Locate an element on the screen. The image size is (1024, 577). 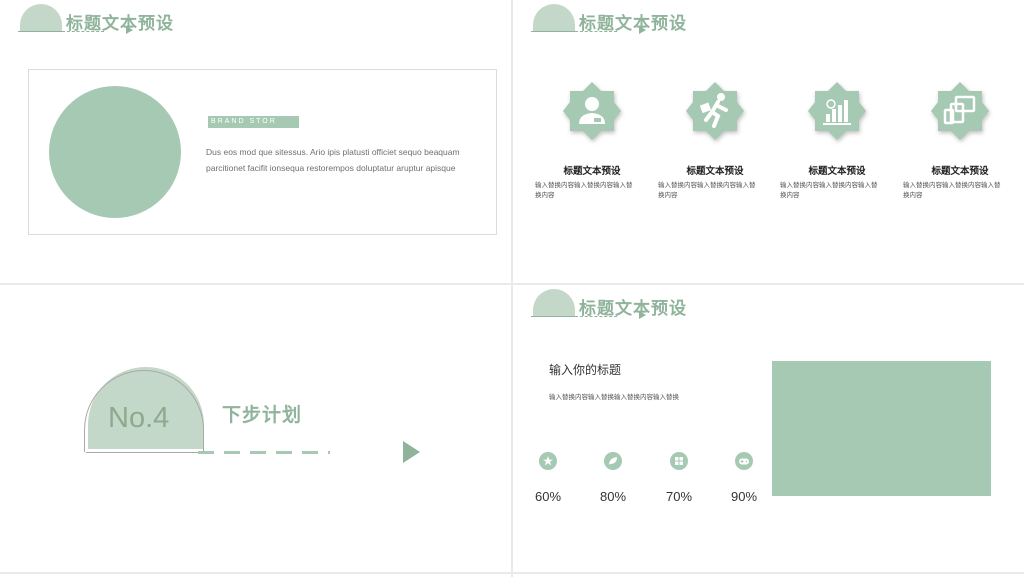
devices-icon is located at coordinates (960, 111).